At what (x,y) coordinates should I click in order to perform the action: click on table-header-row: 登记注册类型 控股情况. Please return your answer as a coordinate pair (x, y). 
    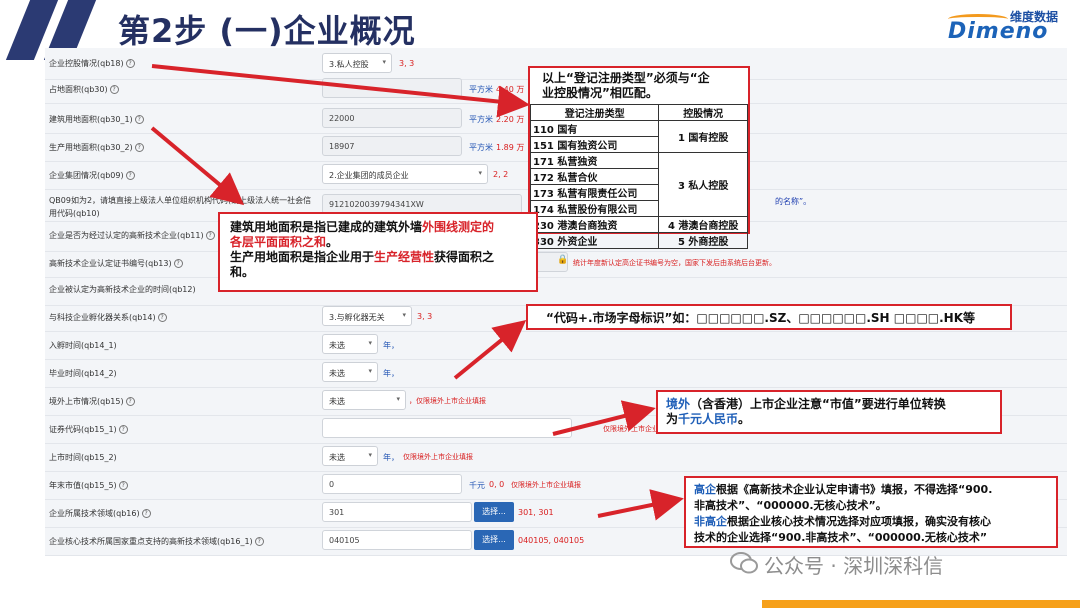
    Looking at the image, I should click on (638, 112).